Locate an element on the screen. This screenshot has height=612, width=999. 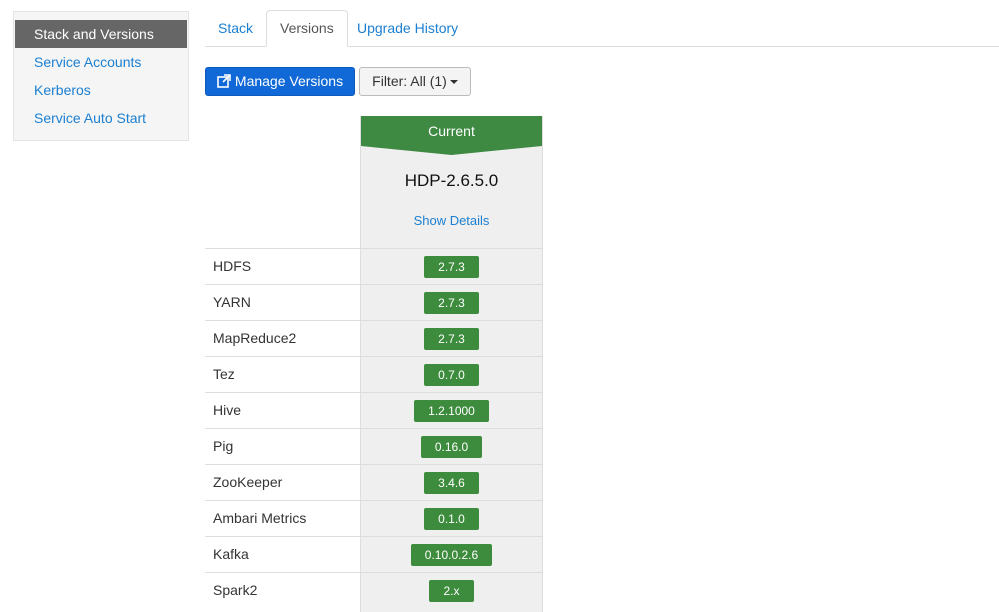
current-banner: Current is located at coordinates (451, 135).